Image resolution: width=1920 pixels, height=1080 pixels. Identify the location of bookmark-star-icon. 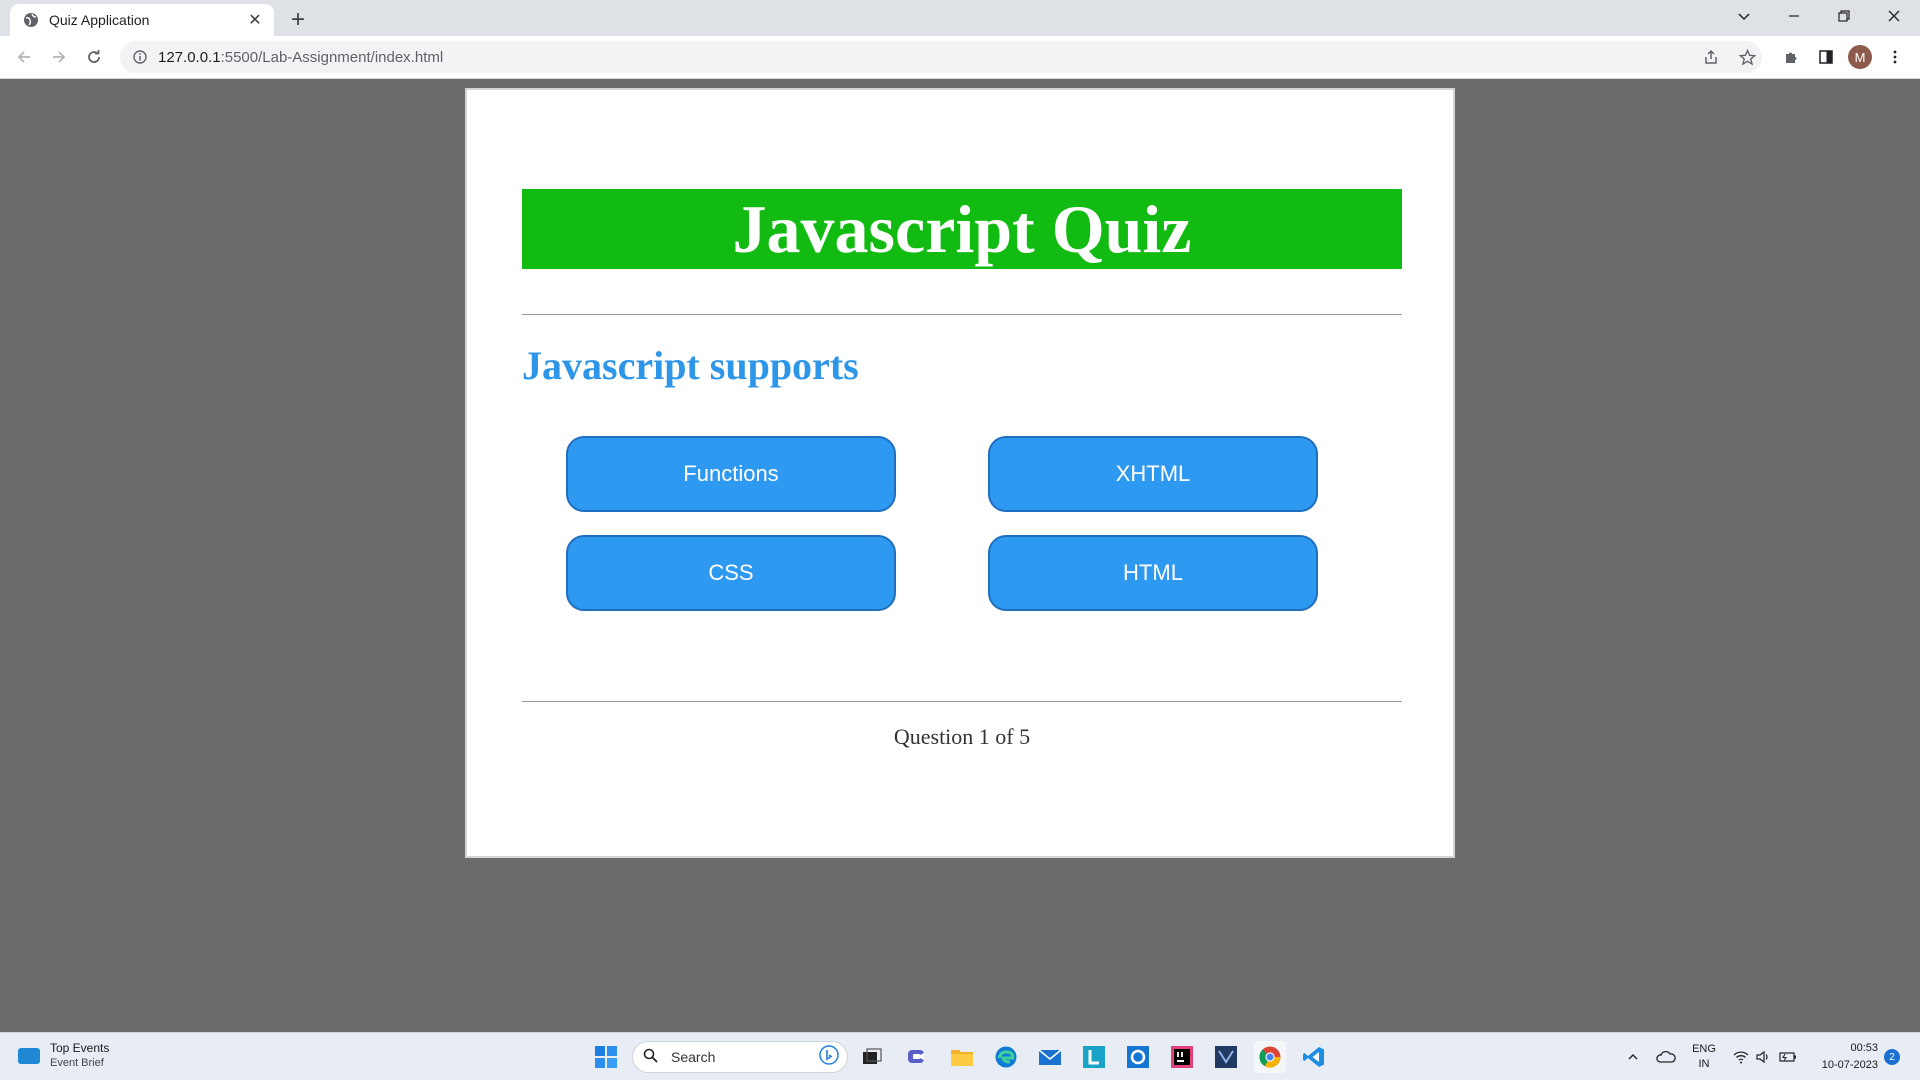
(1747, 57).